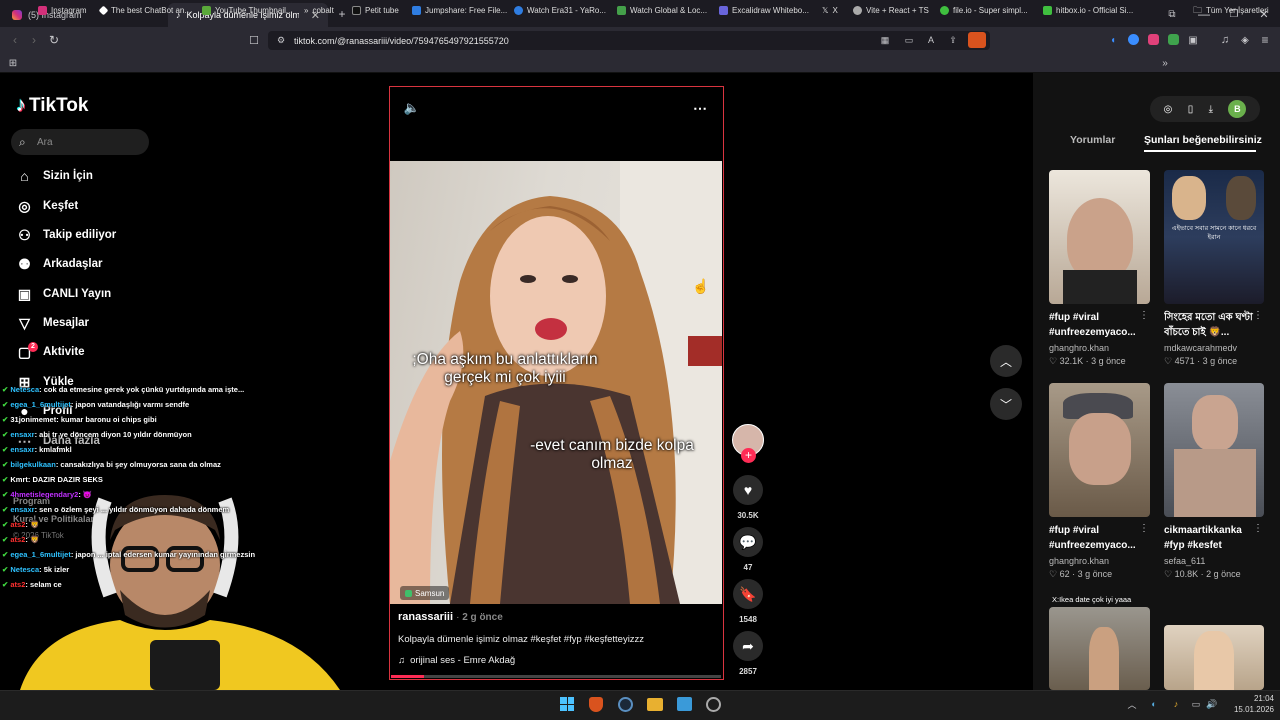  What do you see at coordinates (1092, 140) in the screenshot?
I see `tab-comments: Yorumlar` at bounding box center [1092, 140].